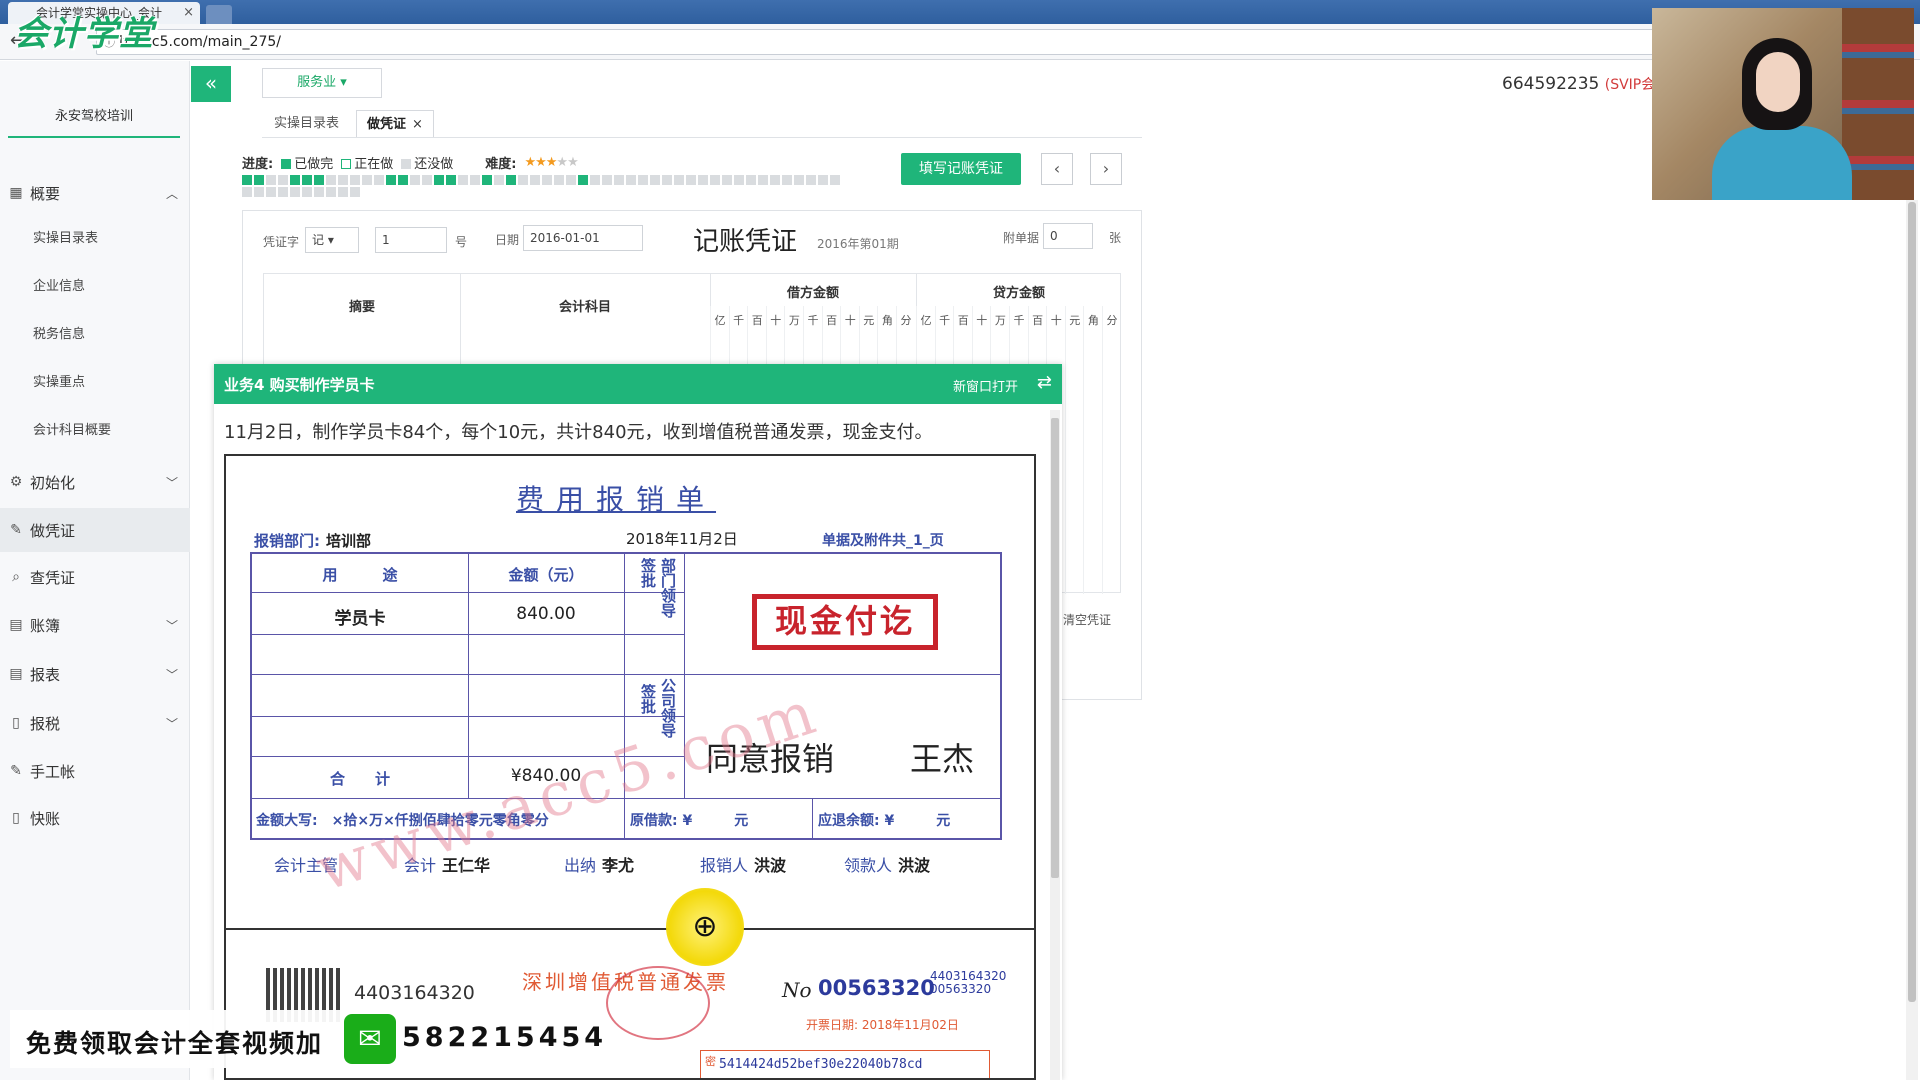 The image size is (1920, 1080). I want to click on page-scrollbar, so click(1912, 640).